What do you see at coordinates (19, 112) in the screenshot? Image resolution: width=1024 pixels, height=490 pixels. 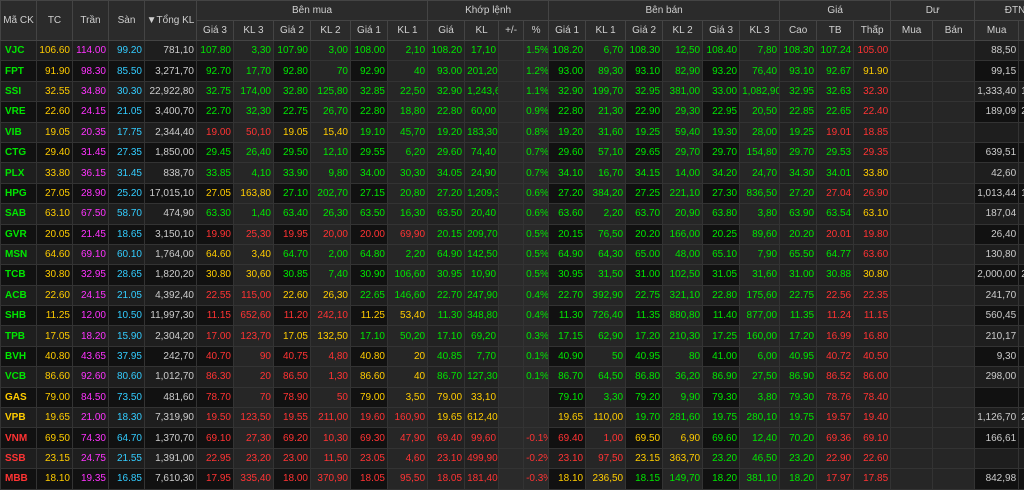 I see `symbol-cell: VRE` at bounding box center [19, 112].